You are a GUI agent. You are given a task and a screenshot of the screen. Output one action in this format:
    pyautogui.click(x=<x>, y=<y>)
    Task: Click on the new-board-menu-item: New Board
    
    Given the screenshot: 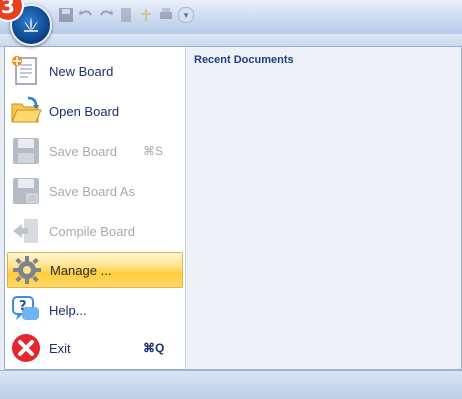 What is the action you would take?
    pyautogui.click(x=95, y=71)
    